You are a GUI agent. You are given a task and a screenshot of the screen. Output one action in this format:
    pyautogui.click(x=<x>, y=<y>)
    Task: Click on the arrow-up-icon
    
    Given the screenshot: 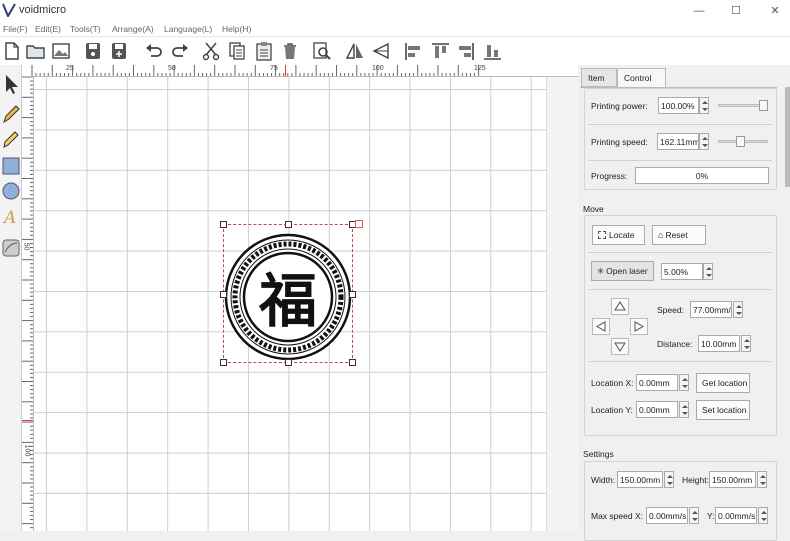 What is the action you would take?
    pyautogui.click(x=620, y=306)
    